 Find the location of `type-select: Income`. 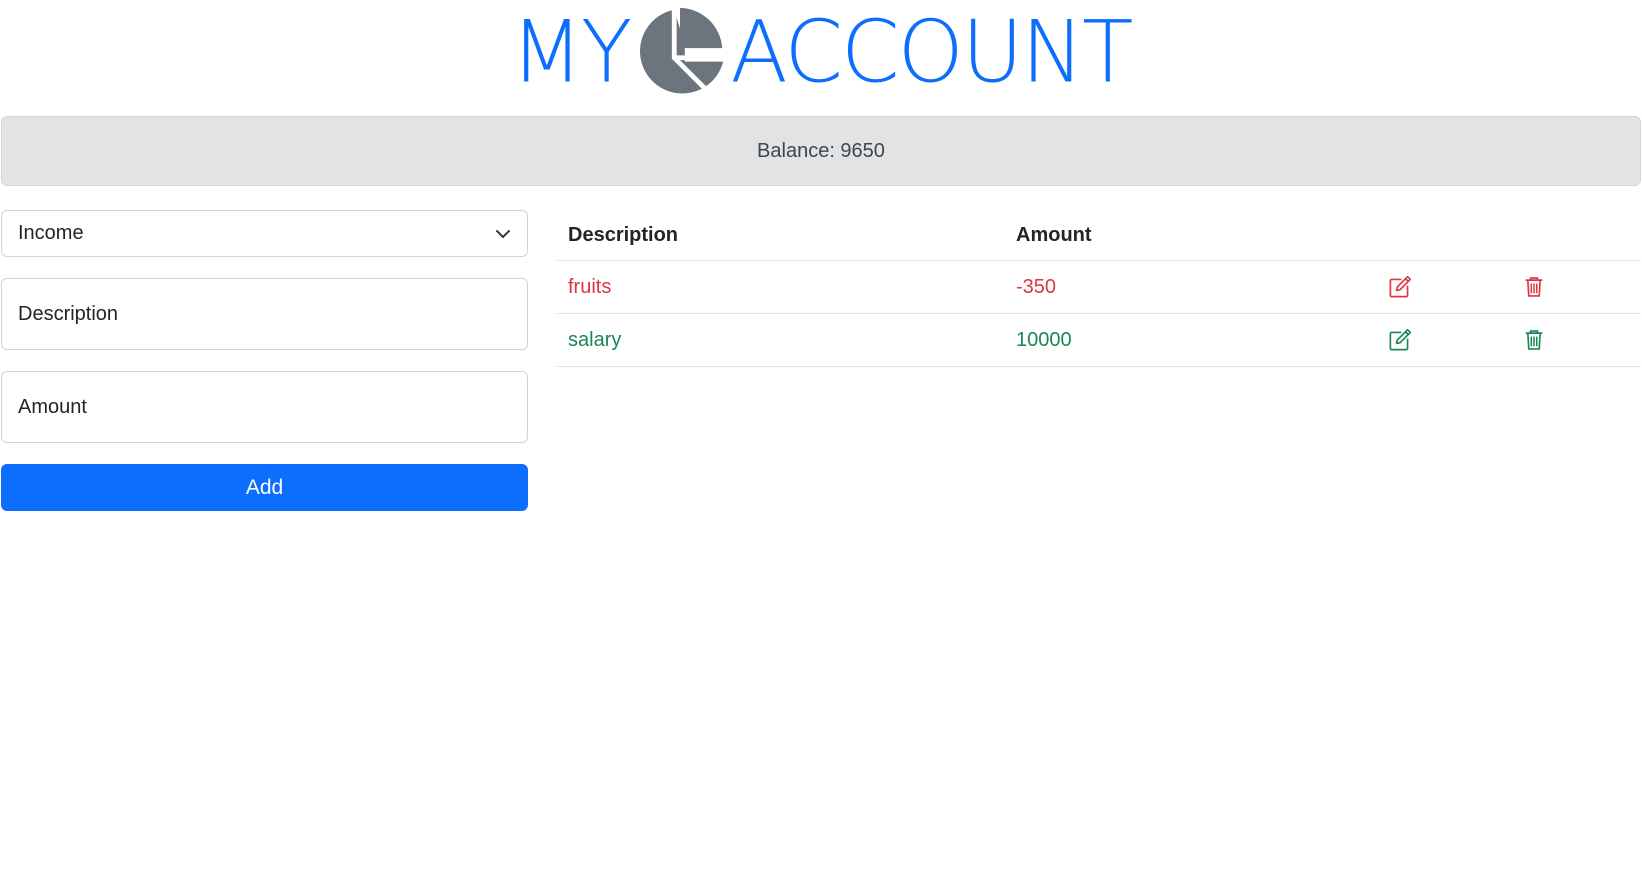

type-select: Income is located at coordinates (264, 233).